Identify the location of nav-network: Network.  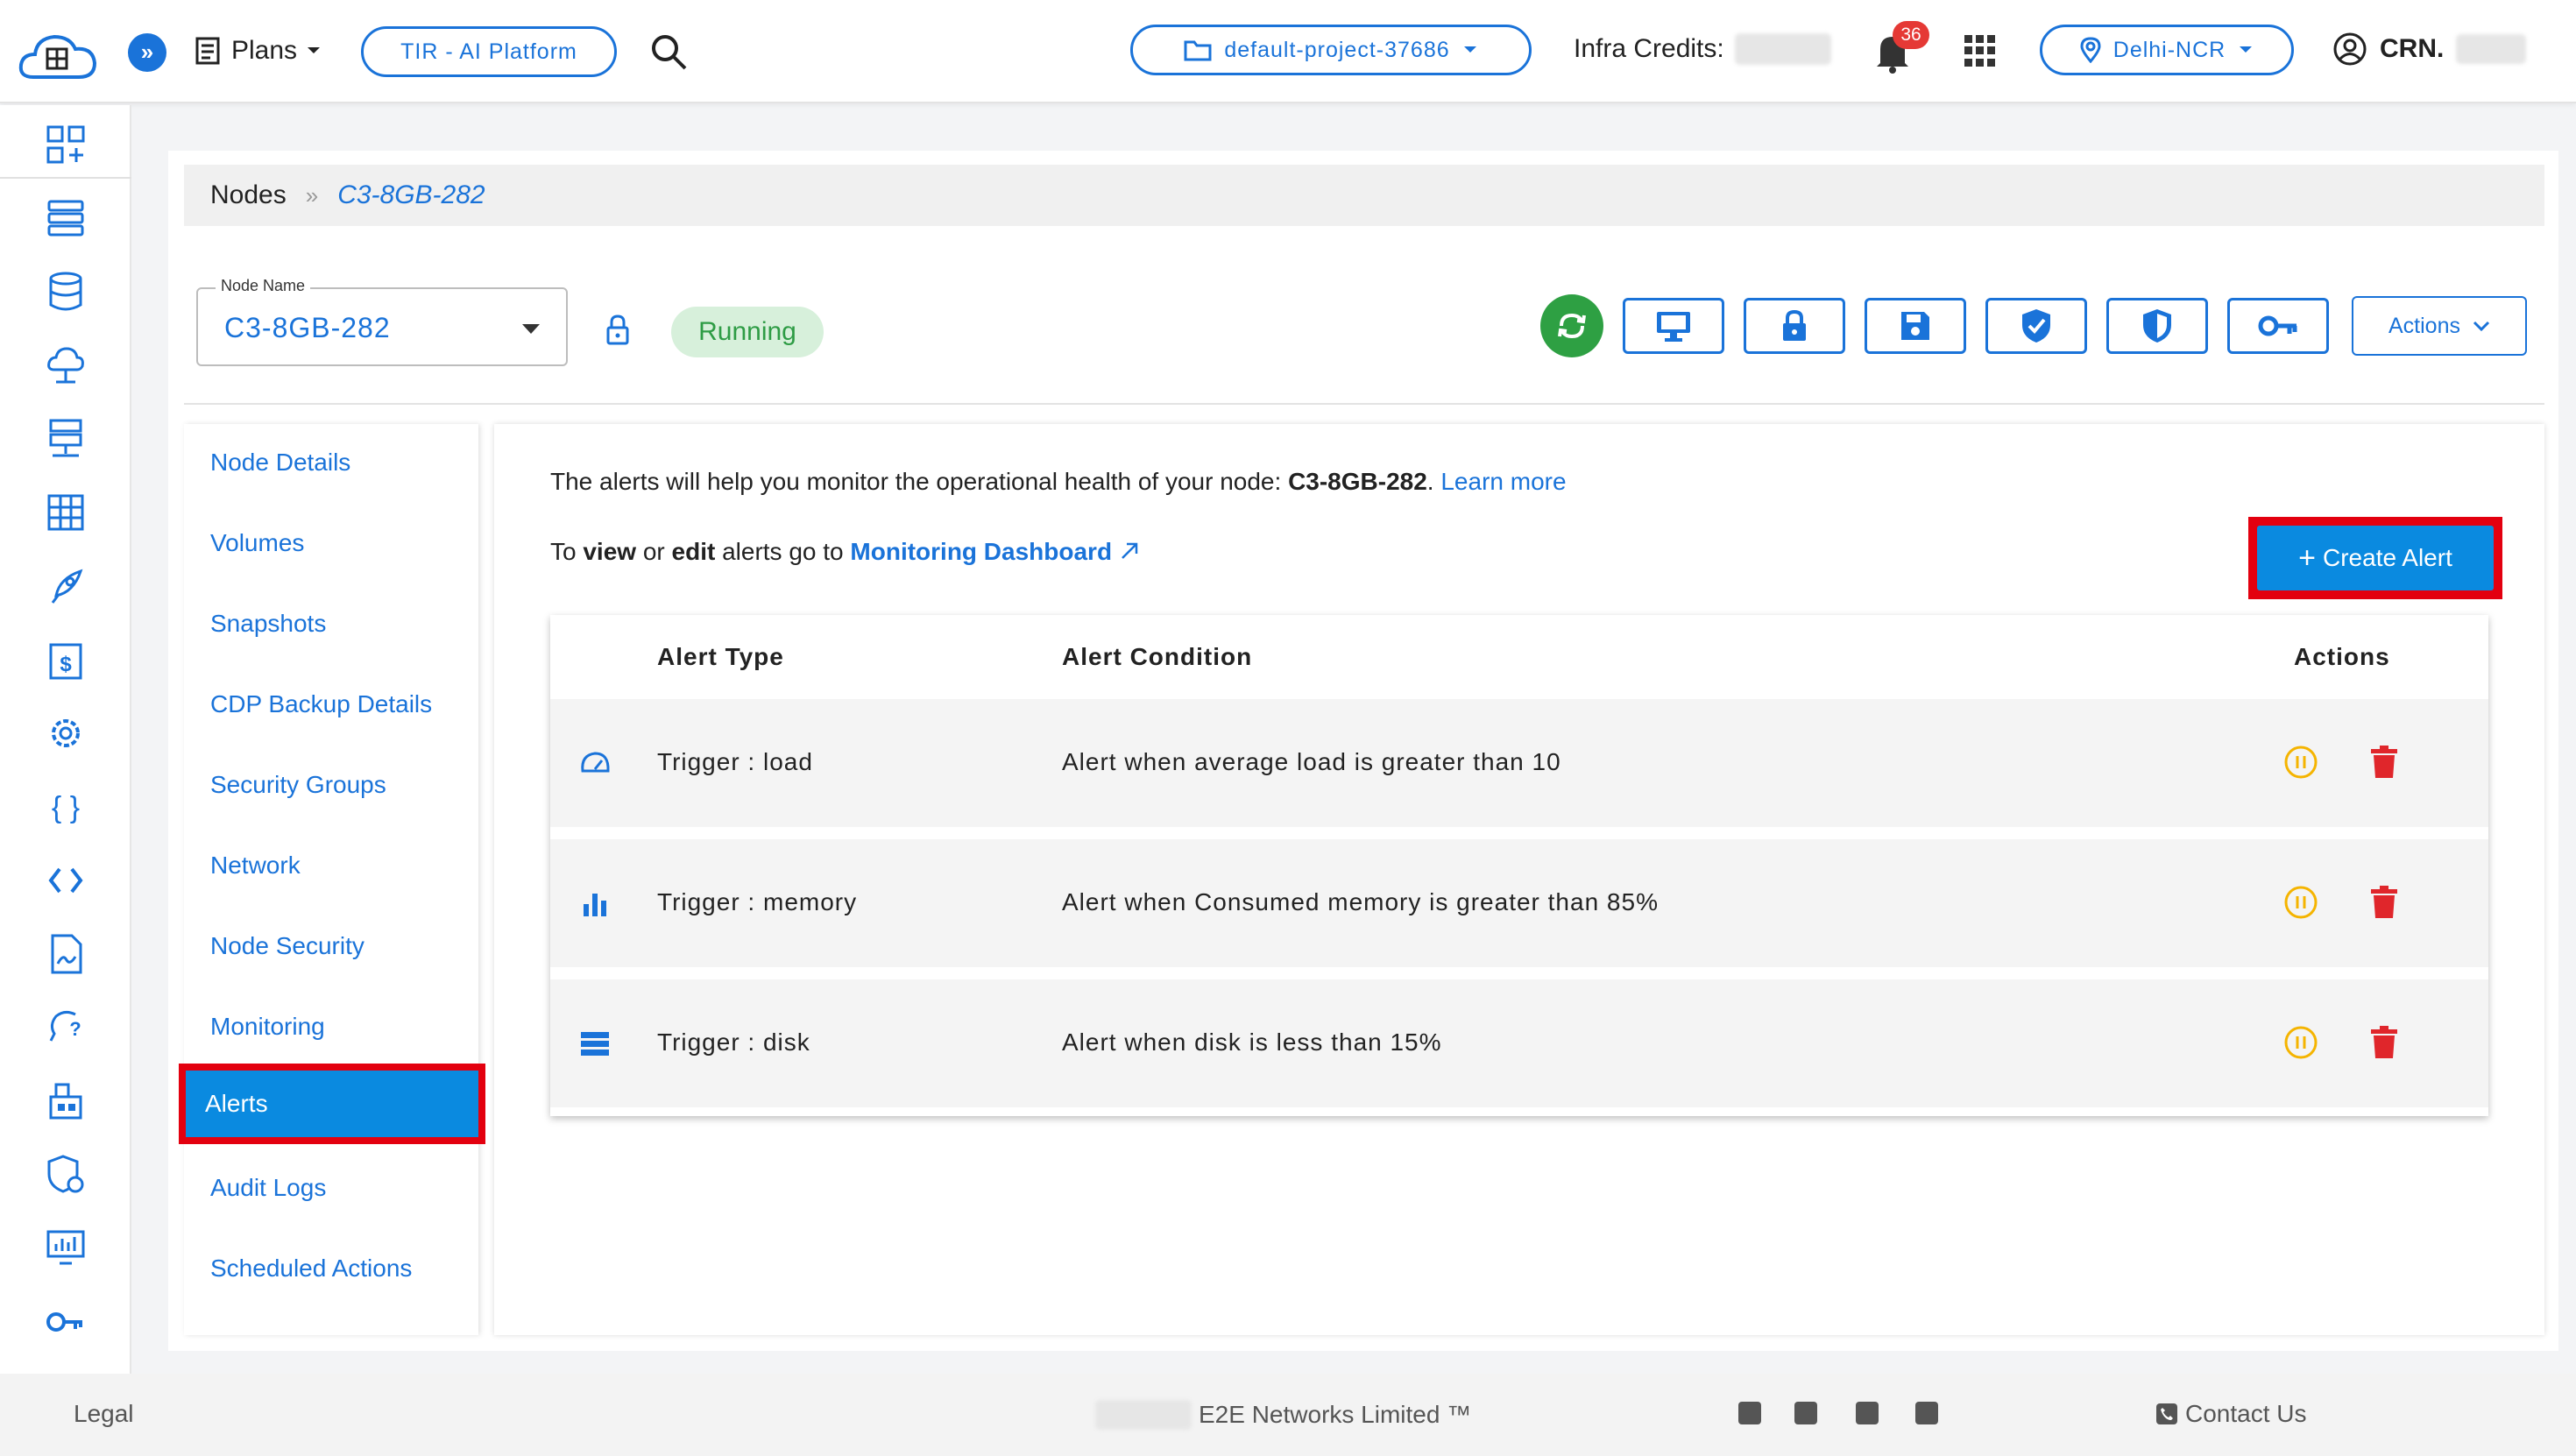
(331, 865).